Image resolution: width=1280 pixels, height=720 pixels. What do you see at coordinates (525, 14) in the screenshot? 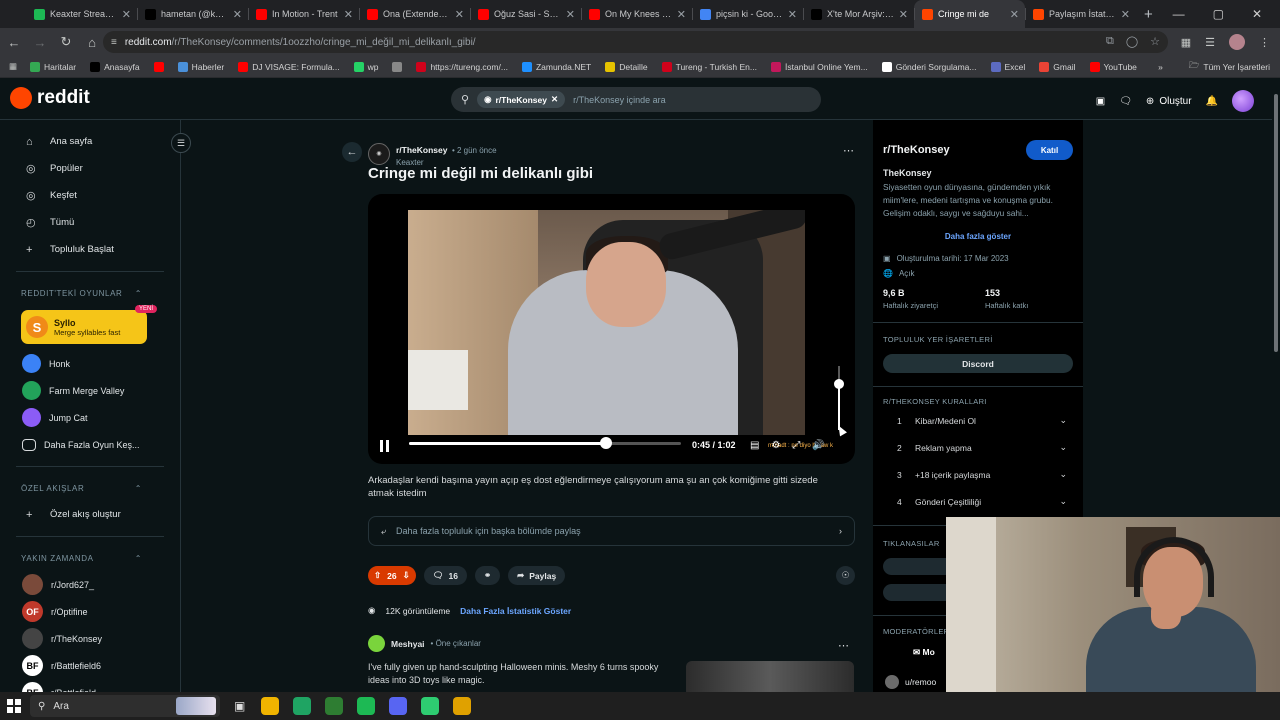
I see `browser-tab: Oğuz Sasi - Sosyal ✕` at bounding box center [525, 14].